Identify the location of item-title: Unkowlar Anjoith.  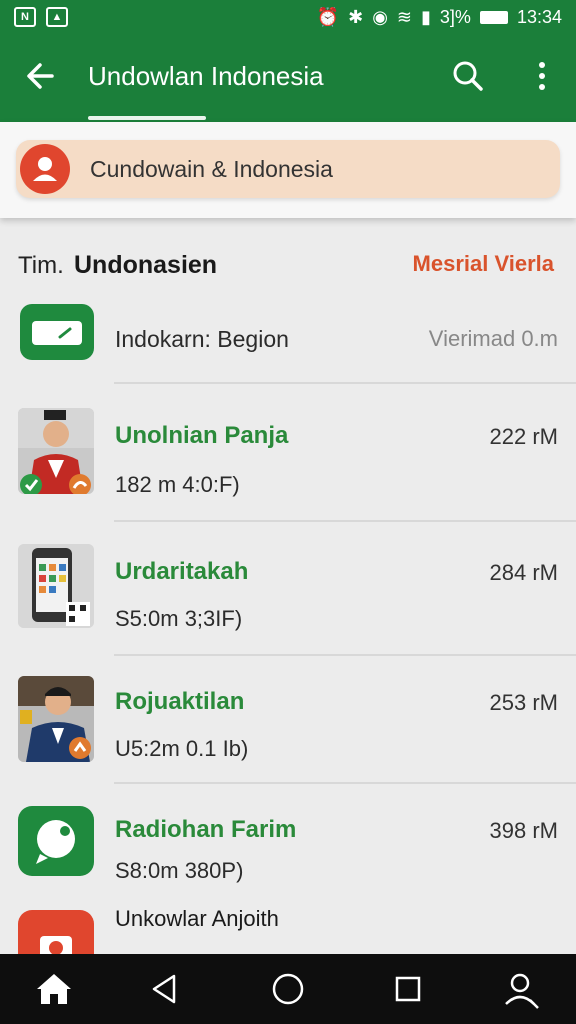
(197, 918).